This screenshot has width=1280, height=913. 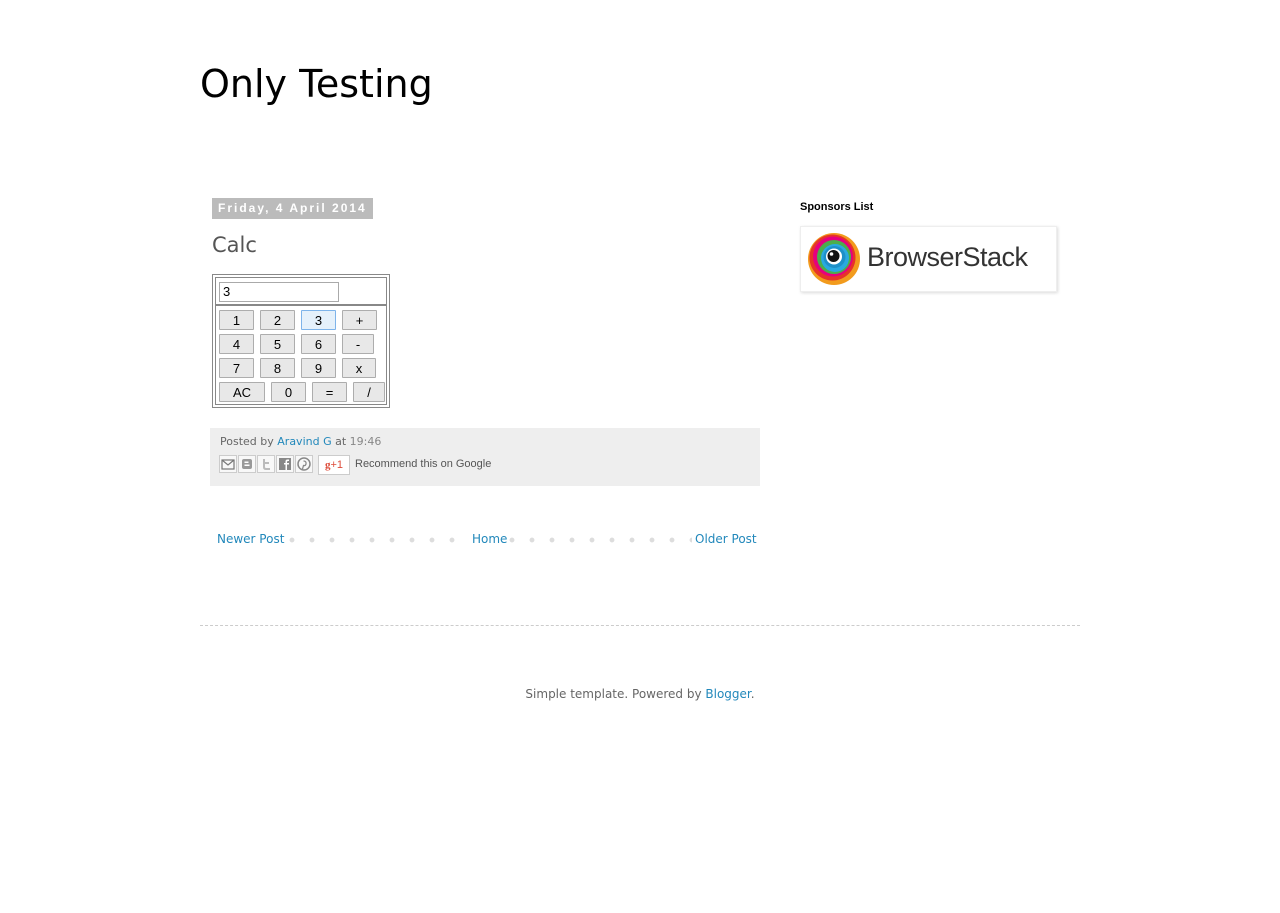 I want to click on key-equals: =, so click(x=329, y=392).